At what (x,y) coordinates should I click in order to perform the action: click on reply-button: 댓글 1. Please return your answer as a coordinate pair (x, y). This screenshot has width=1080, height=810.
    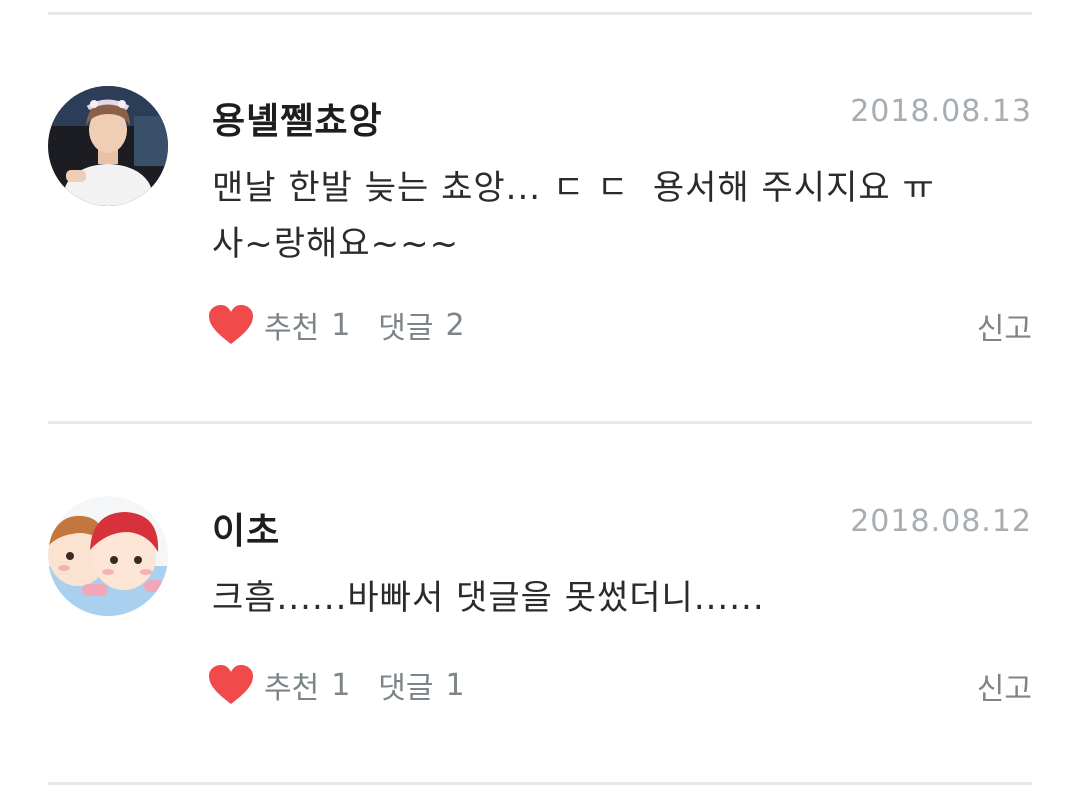
    Looking at the image, I should click on (421, 685).